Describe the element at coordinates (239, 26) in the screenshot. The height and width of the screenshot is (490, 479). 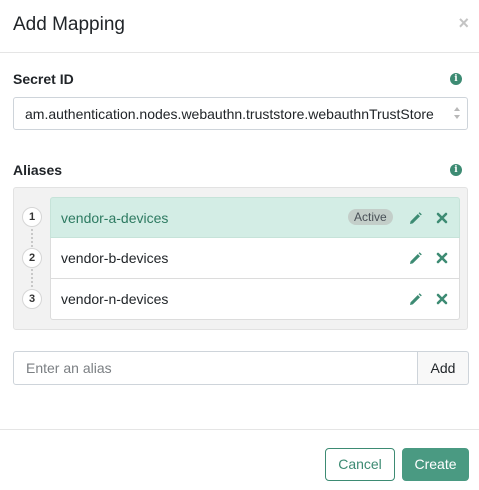
I see `modal-header: Add Mapping ×` at that location.